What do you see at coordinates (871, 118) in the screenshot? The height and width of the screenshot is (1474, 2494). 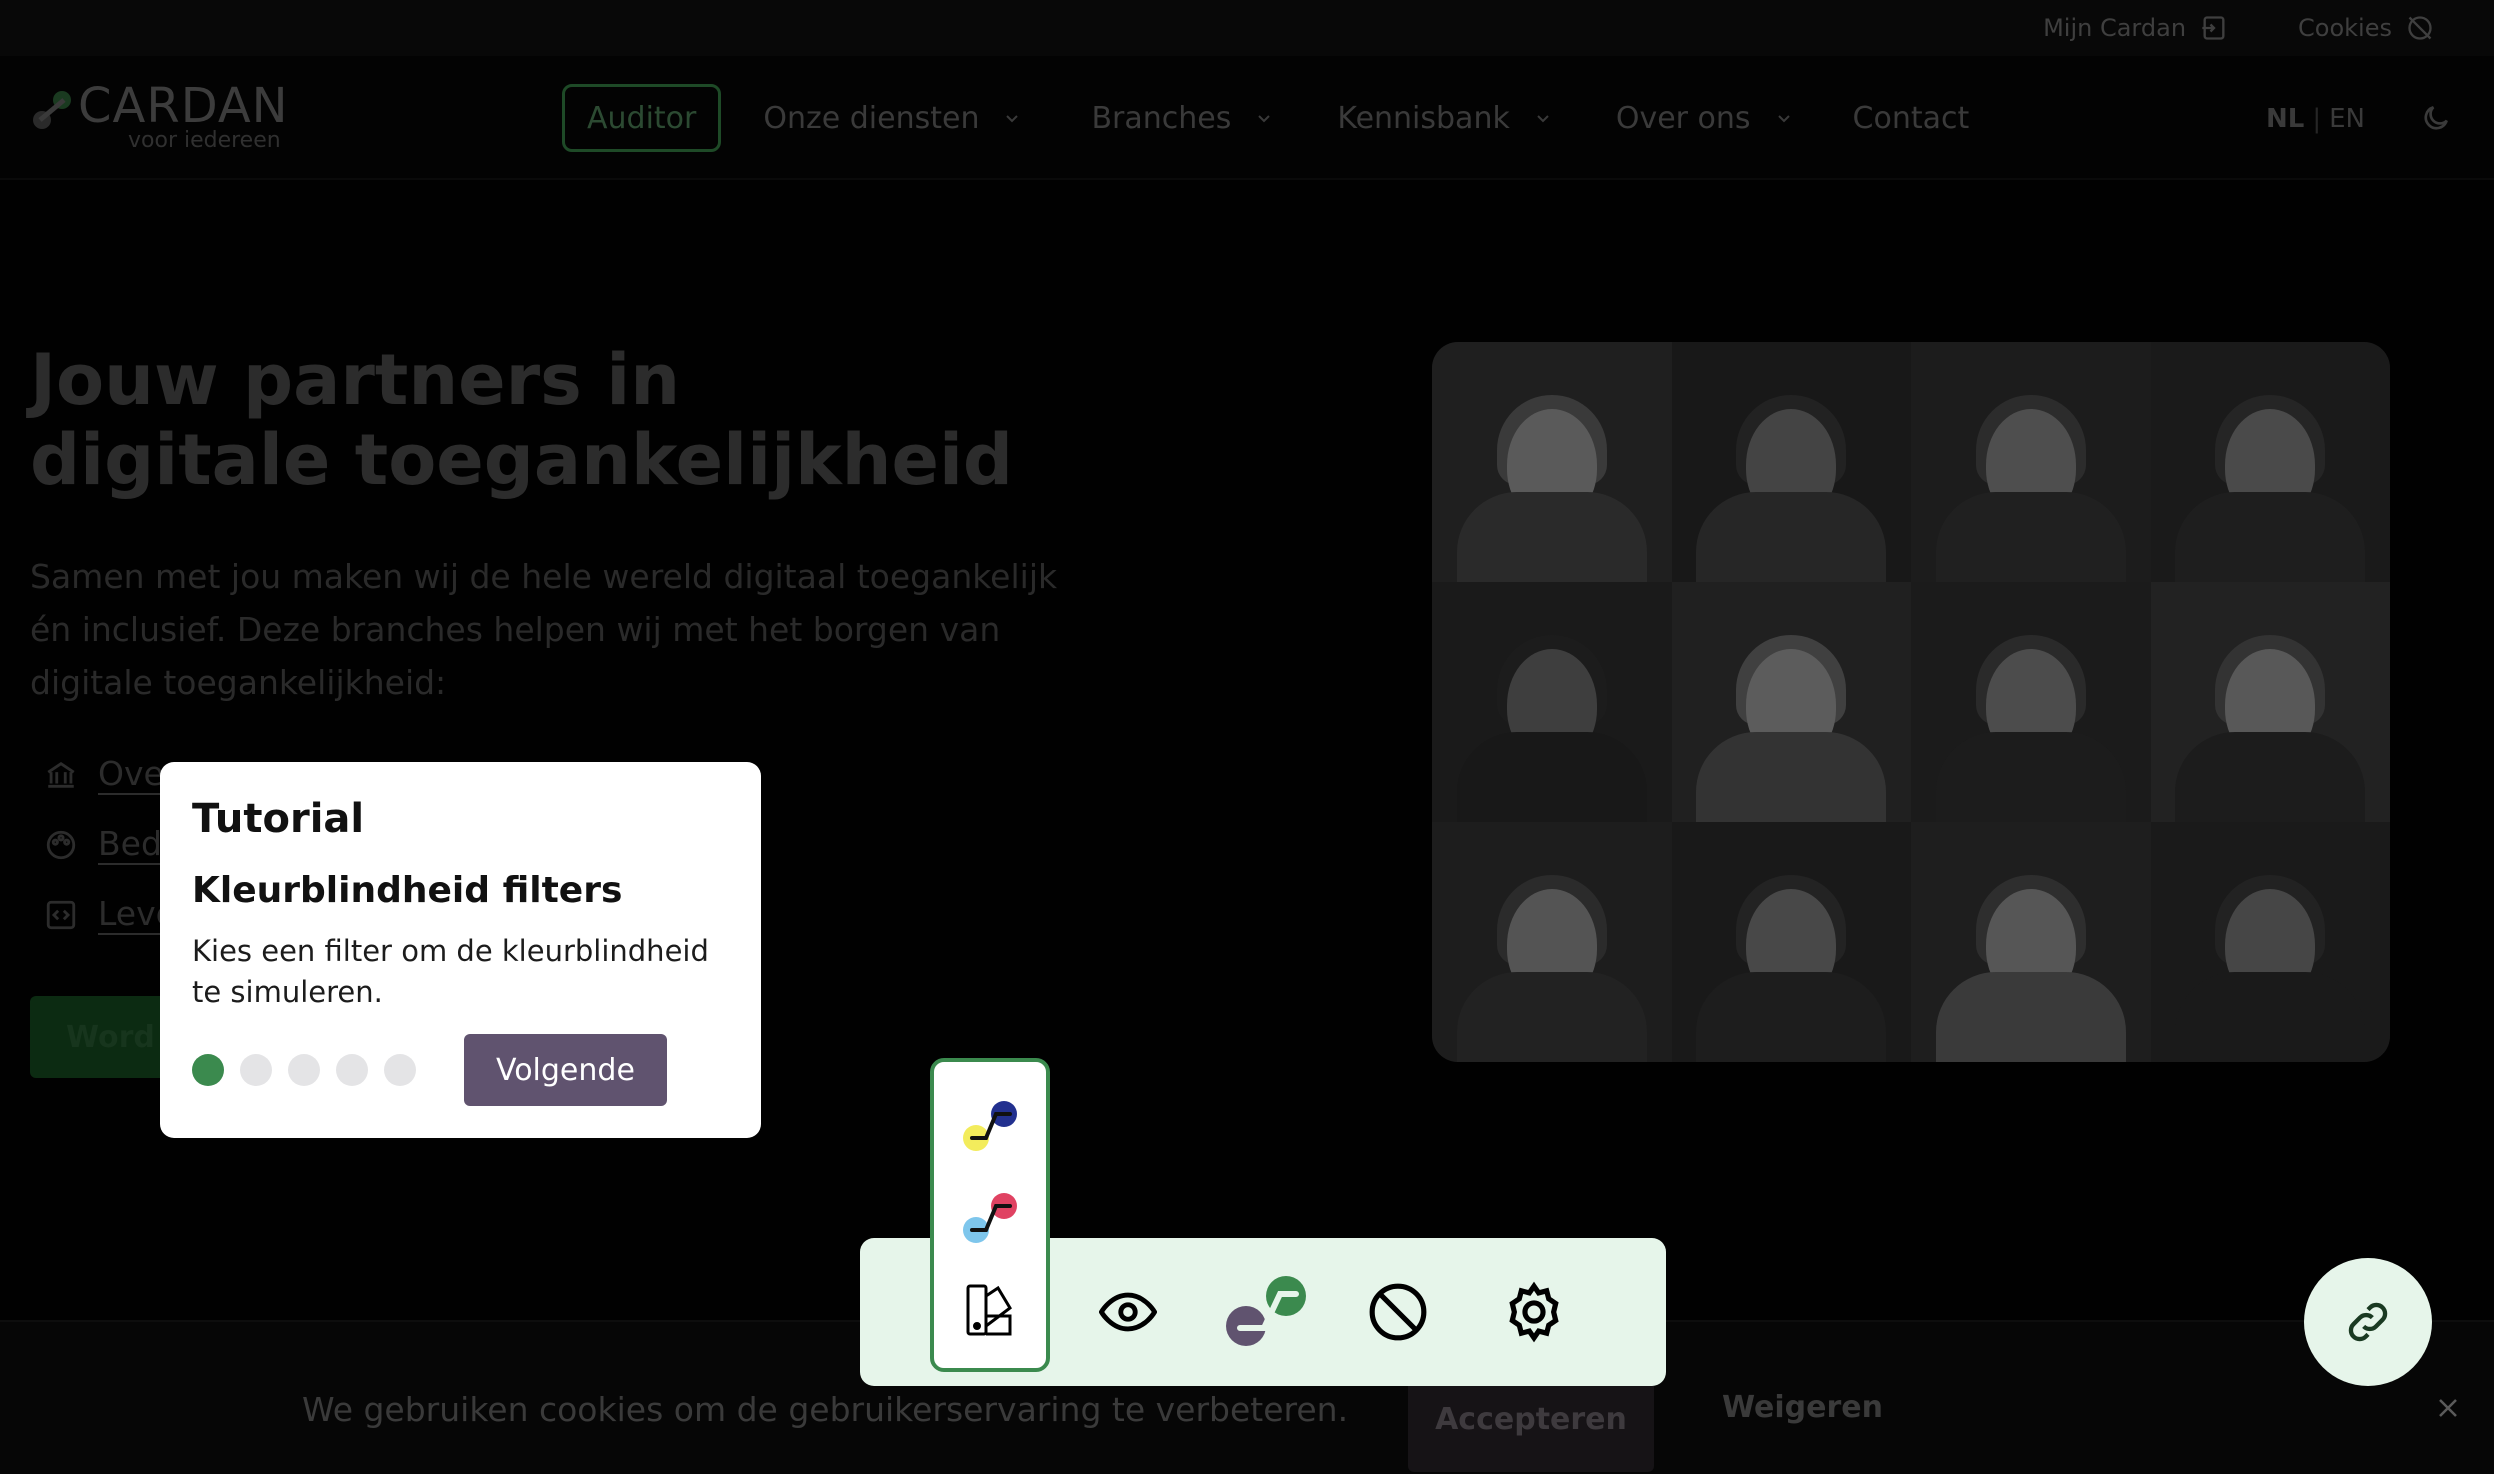 I see `nav-services-label: Onze diensten` at bounding box center [871, 118].